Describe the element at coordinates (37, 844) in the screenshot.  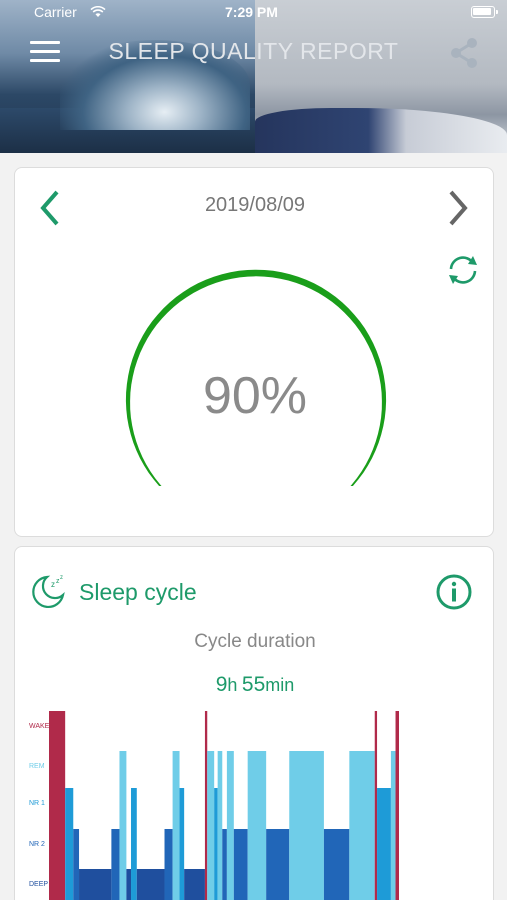
I see `stage-label-nr-2: NR 2` at that location.